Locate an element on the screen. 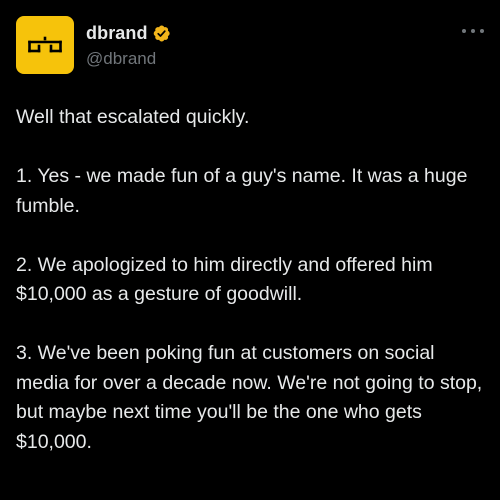 Image resolution: width=500 pixels, height=500 pixels. author-names: dbrand @dbrand is located at coordinates (128, 45).